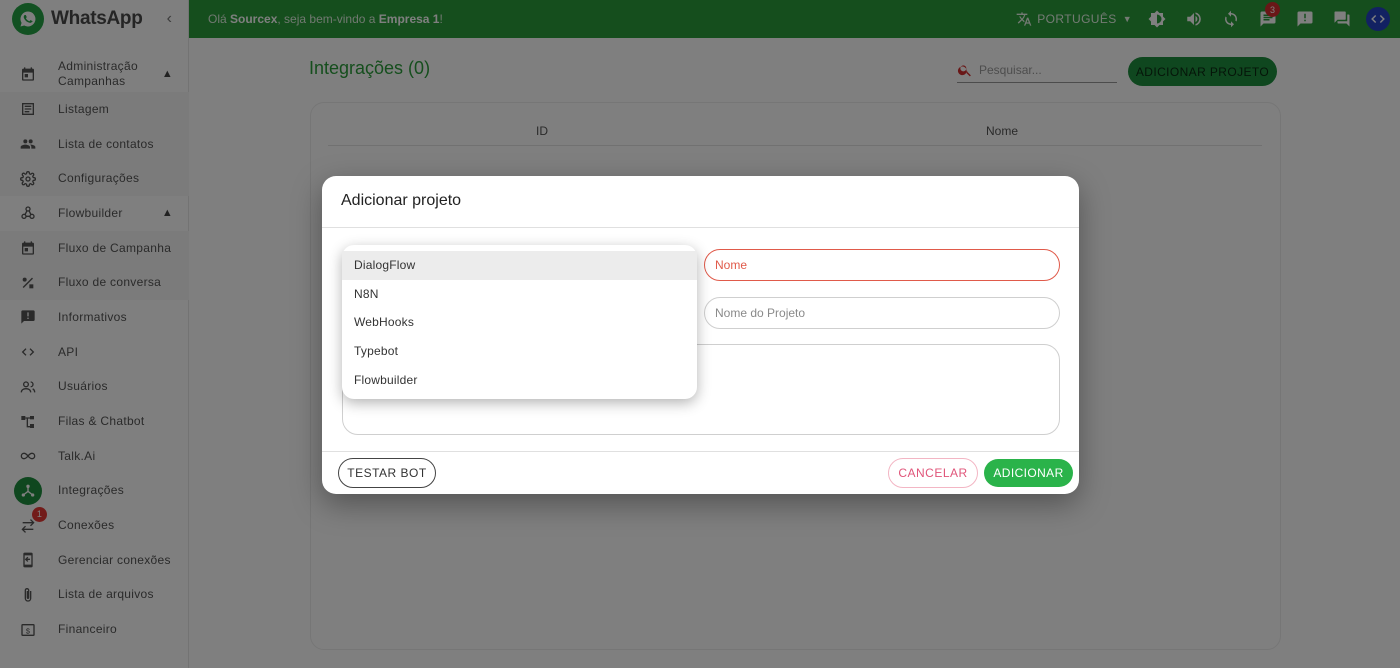 The height and width of the screenshot is (668, 1400). I want to click on project-name-input, so click(882, 313).